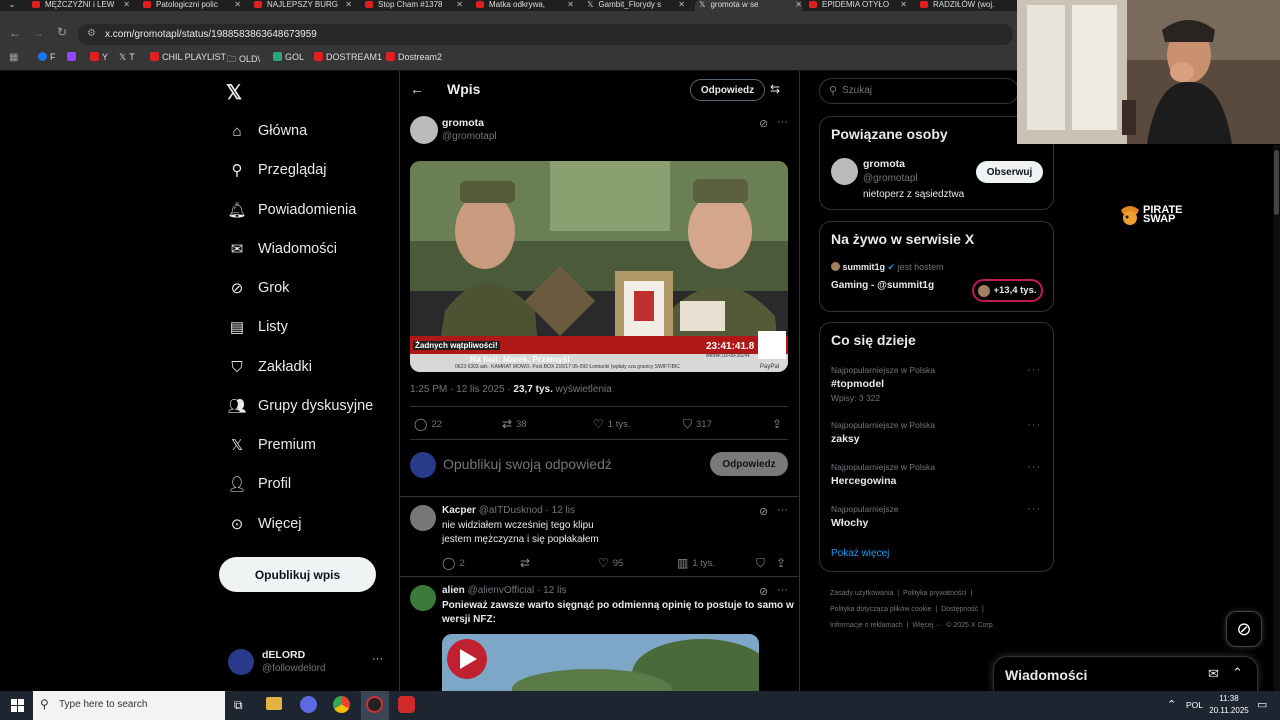  What do you see at coordinates (288, 57) in the screenshot?
I see `bookmark-item: GOL` at bounding box center [288, 57].